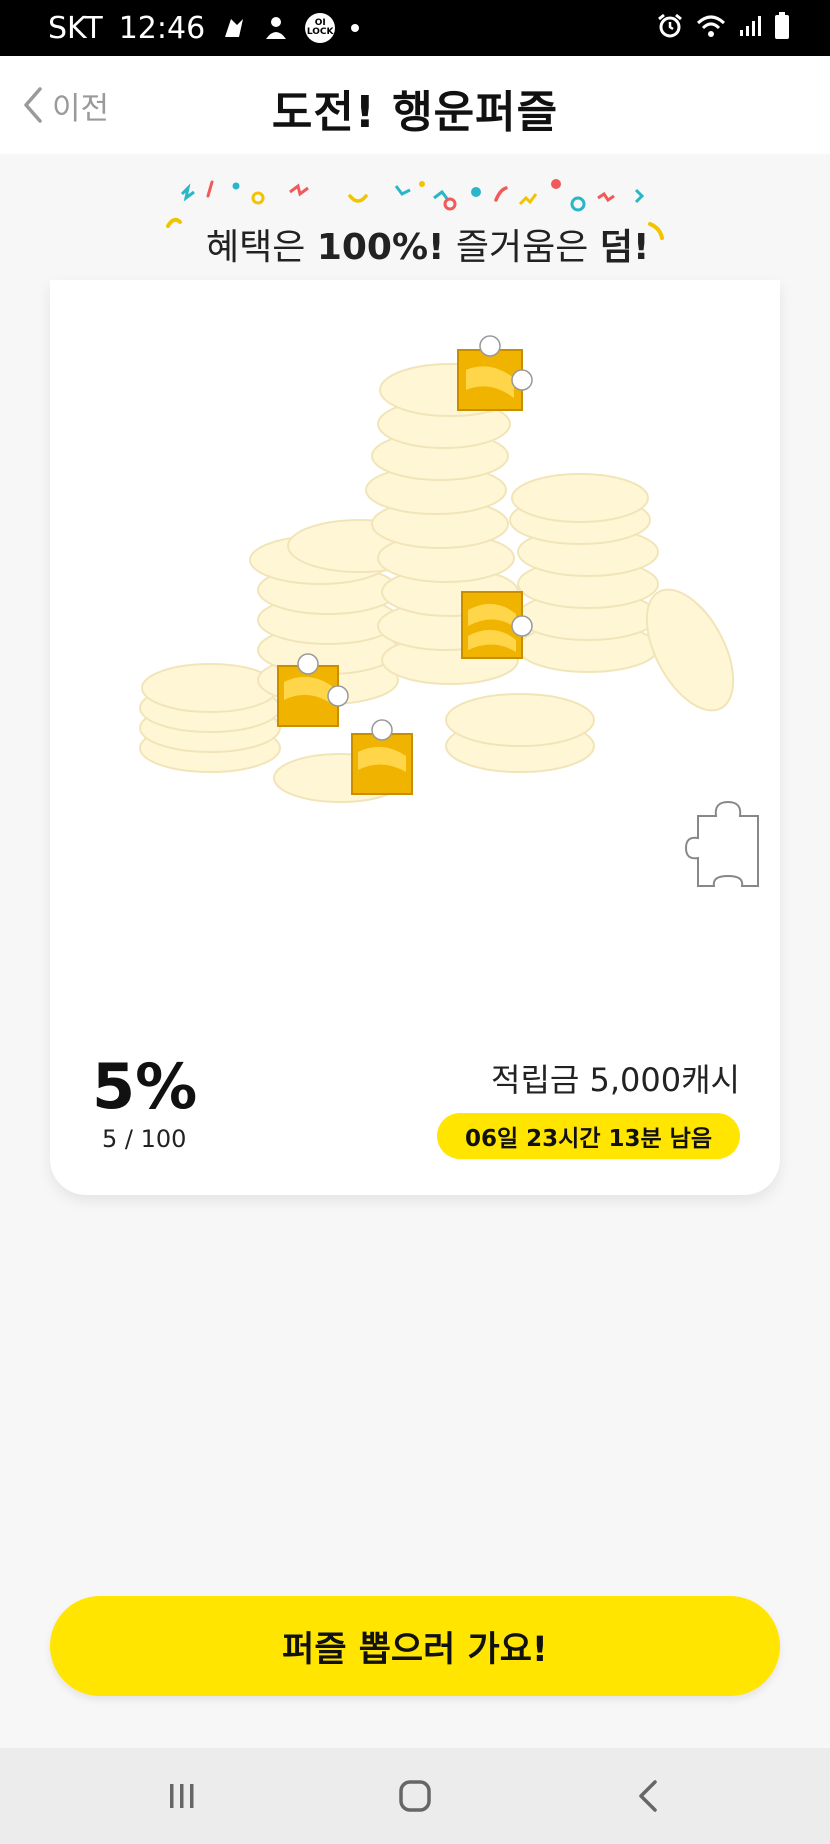  Describe the element at coordinates (415, 112) in the screenshot. I see `page-title: 도전! 행운퍼즐` at that location.